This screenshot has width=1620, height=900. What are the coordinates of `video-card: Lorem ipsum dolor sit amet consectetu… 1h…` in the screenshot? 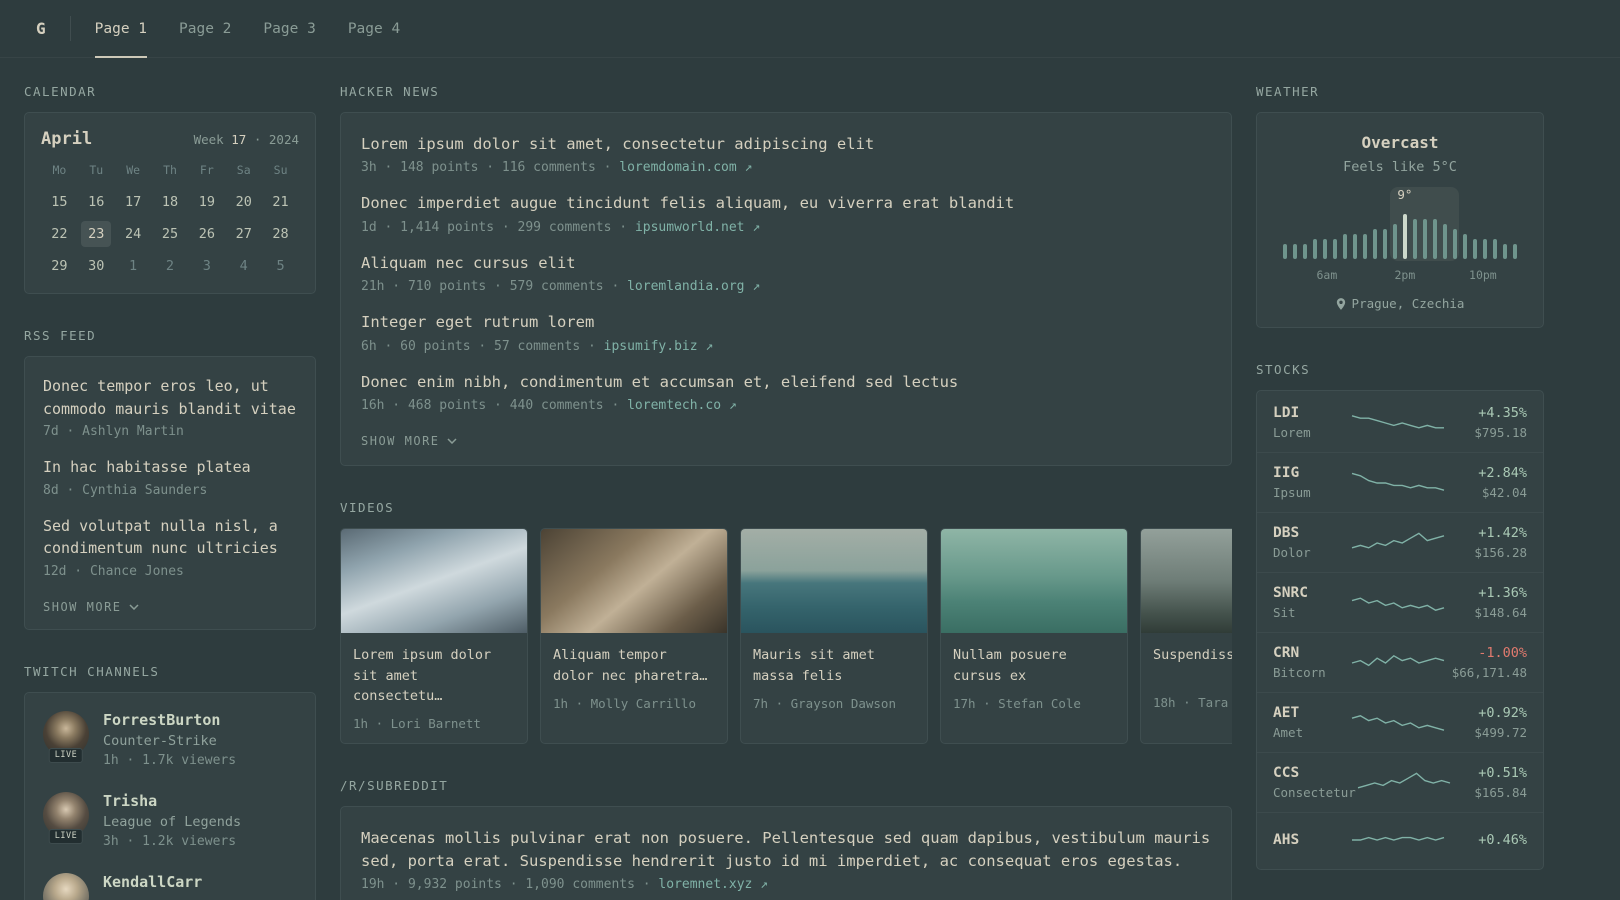 It's located at (434, 636).